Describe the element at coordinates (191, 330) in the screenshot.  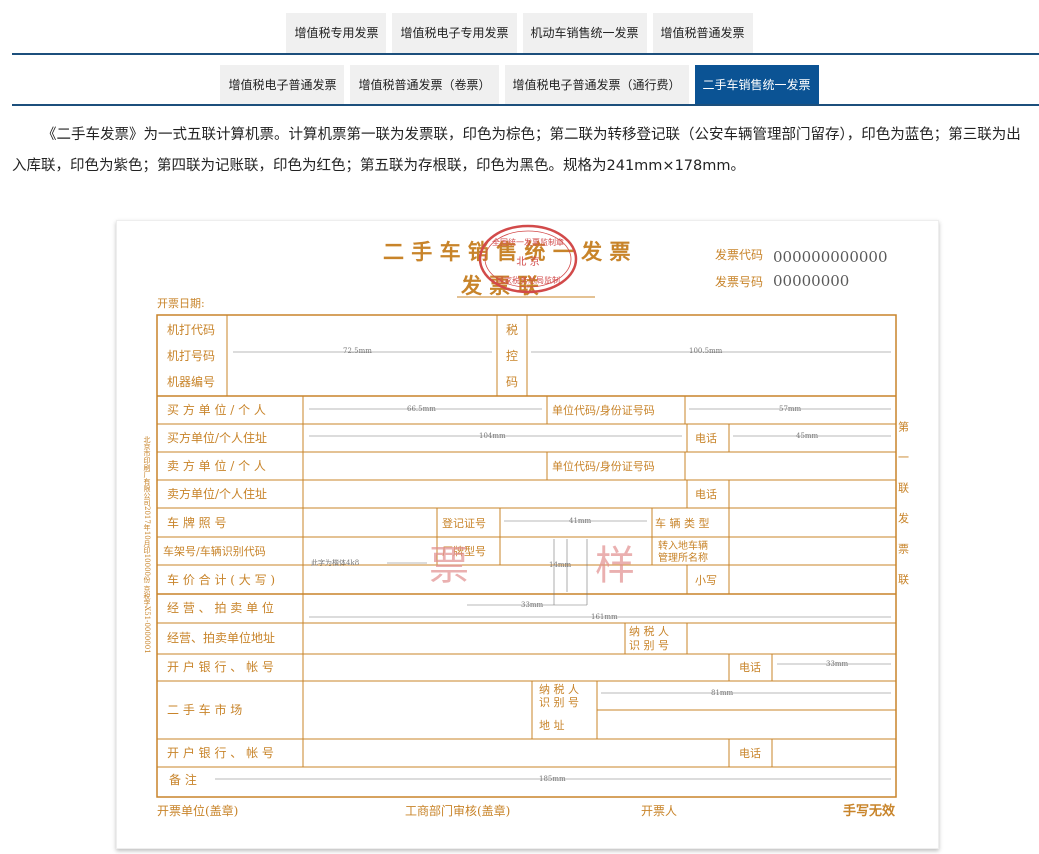
I see `label-machine-code: 机打代码` at that location.